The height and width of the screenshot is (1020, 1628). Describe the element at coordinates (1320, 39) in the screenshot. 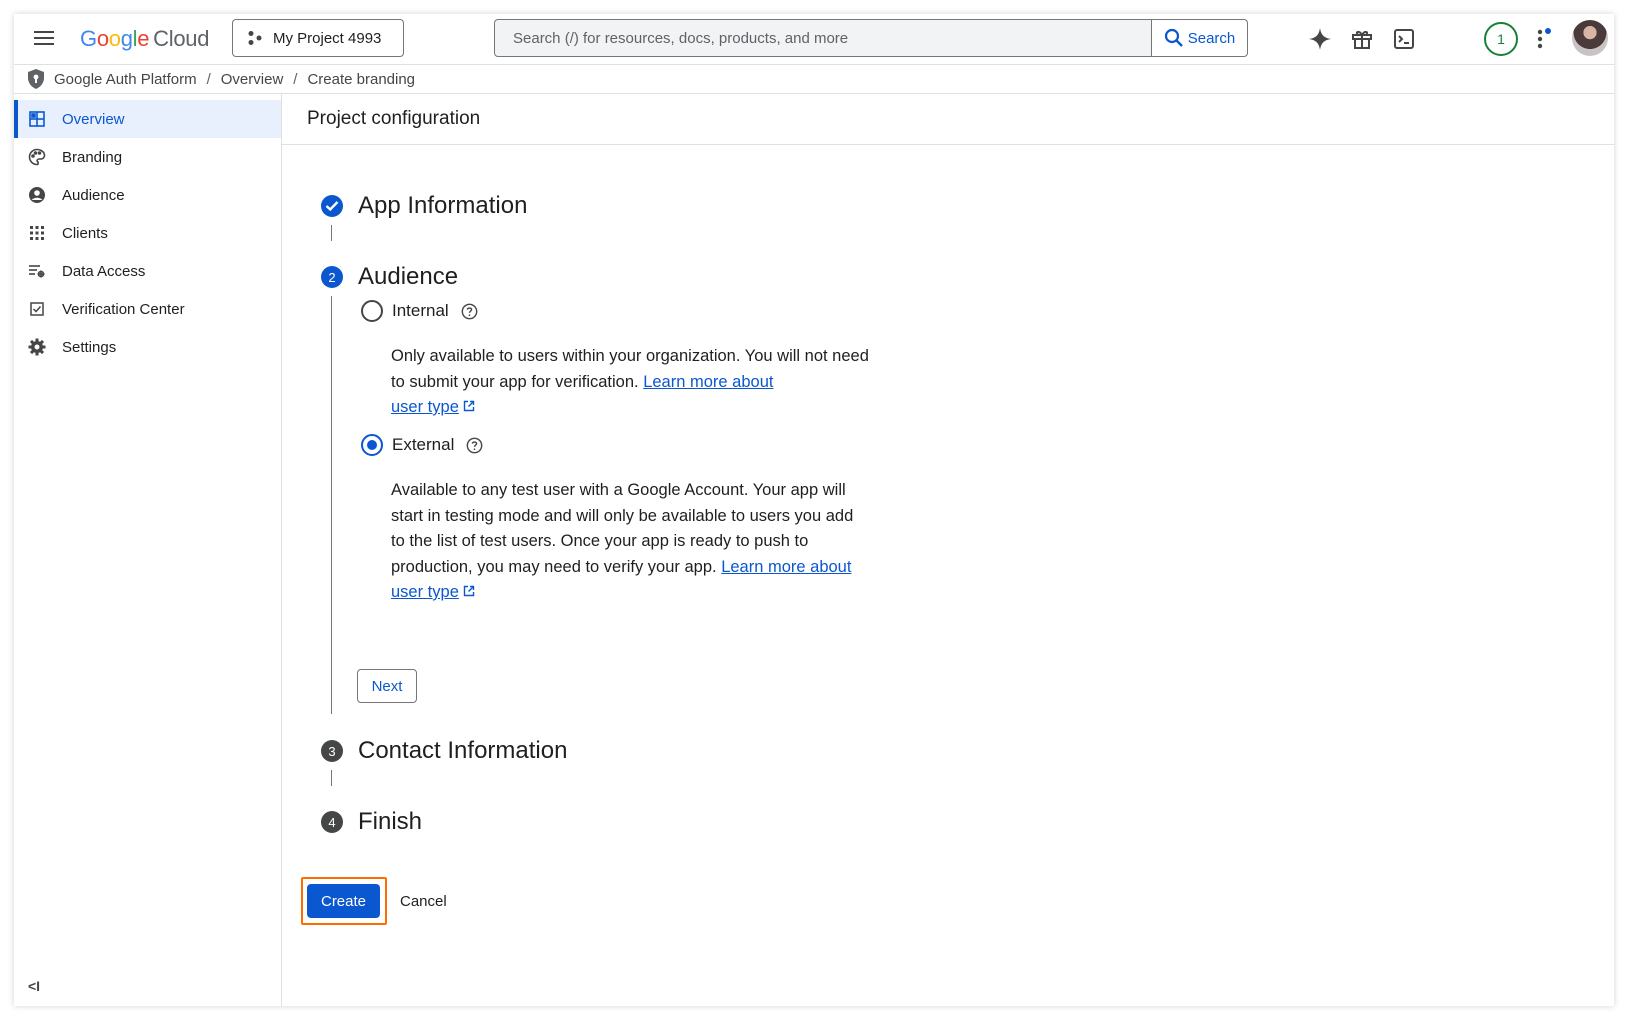

I see `gemini-spark-icon` at that location.